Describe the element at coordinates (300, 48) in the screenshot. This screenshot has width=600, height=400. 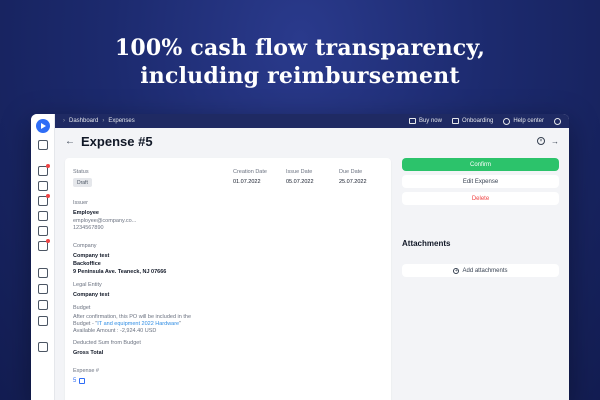
I see `hero-line-1: 100% cash flow transparency,` at that location.